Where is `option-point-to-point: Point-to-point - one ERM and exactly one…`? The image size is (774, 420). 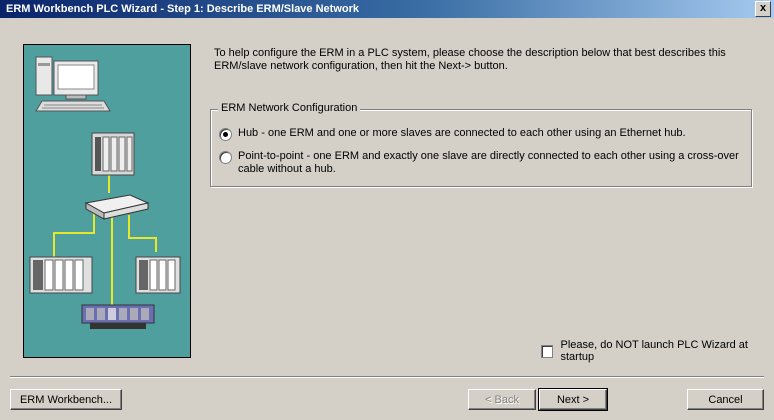 option-point-to-point: Point-to-point - one ERM and exactly one… is located at coordinates (483, 163).